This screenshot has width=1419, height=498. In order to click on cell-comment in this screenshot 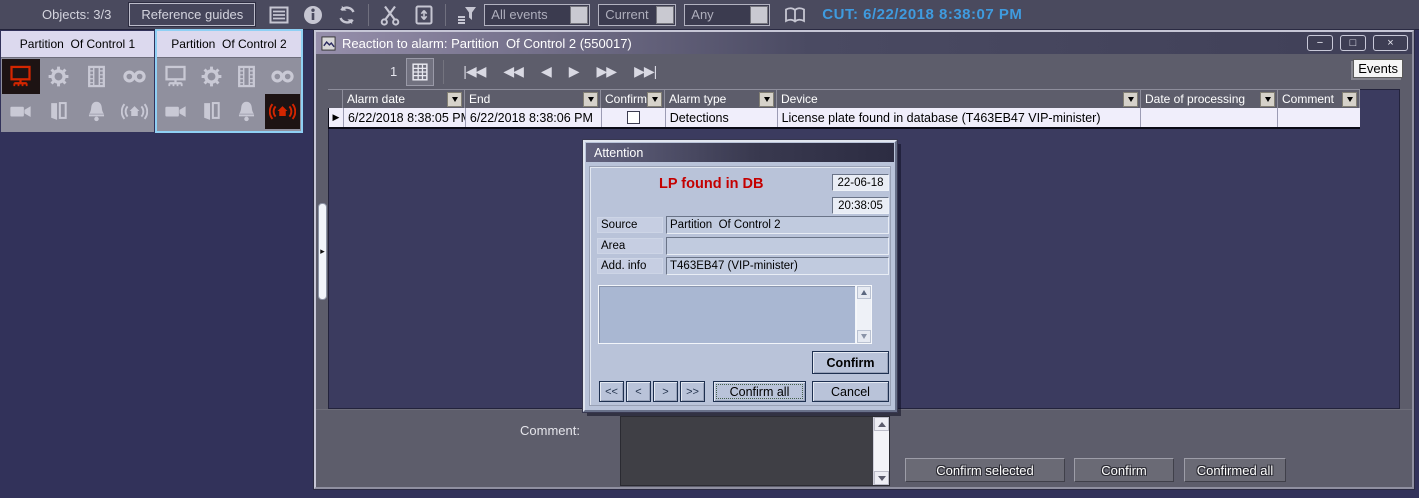, I will do `click(1319, 117)`.